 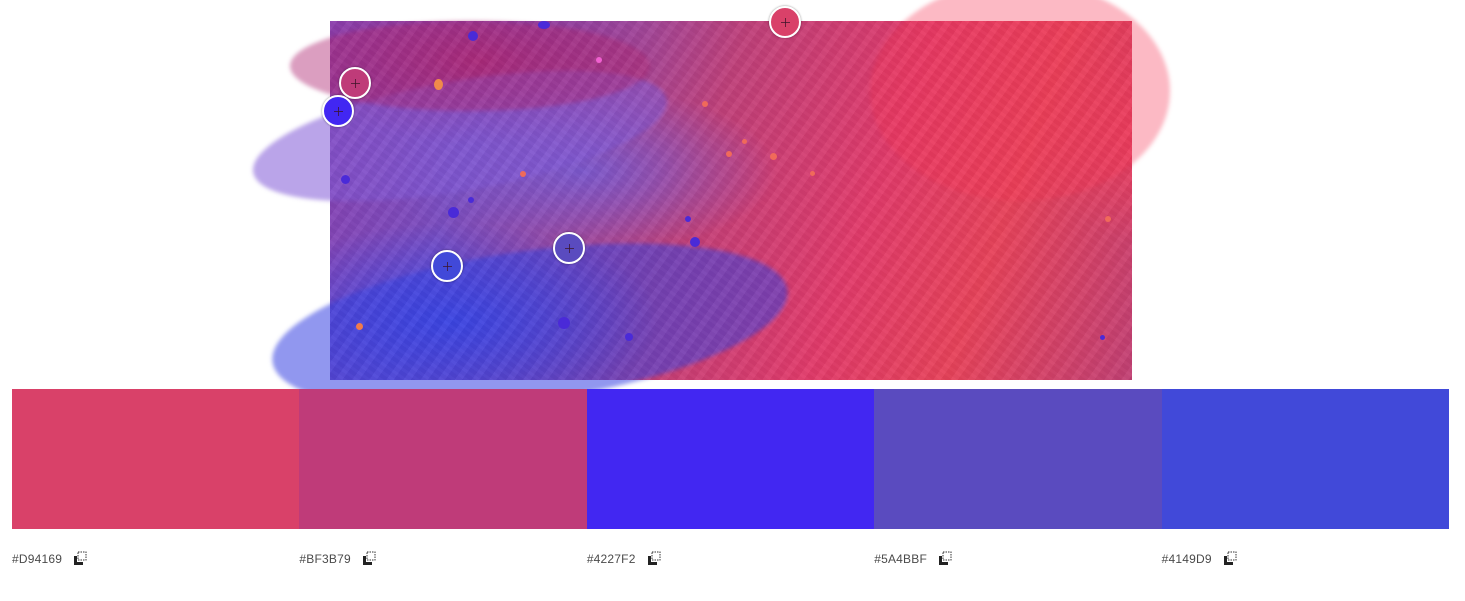 What do you see at coordinates (325, 559) in the screenshot?
I see `hex-value: #BF3B79` at bounding box center [325, 559].